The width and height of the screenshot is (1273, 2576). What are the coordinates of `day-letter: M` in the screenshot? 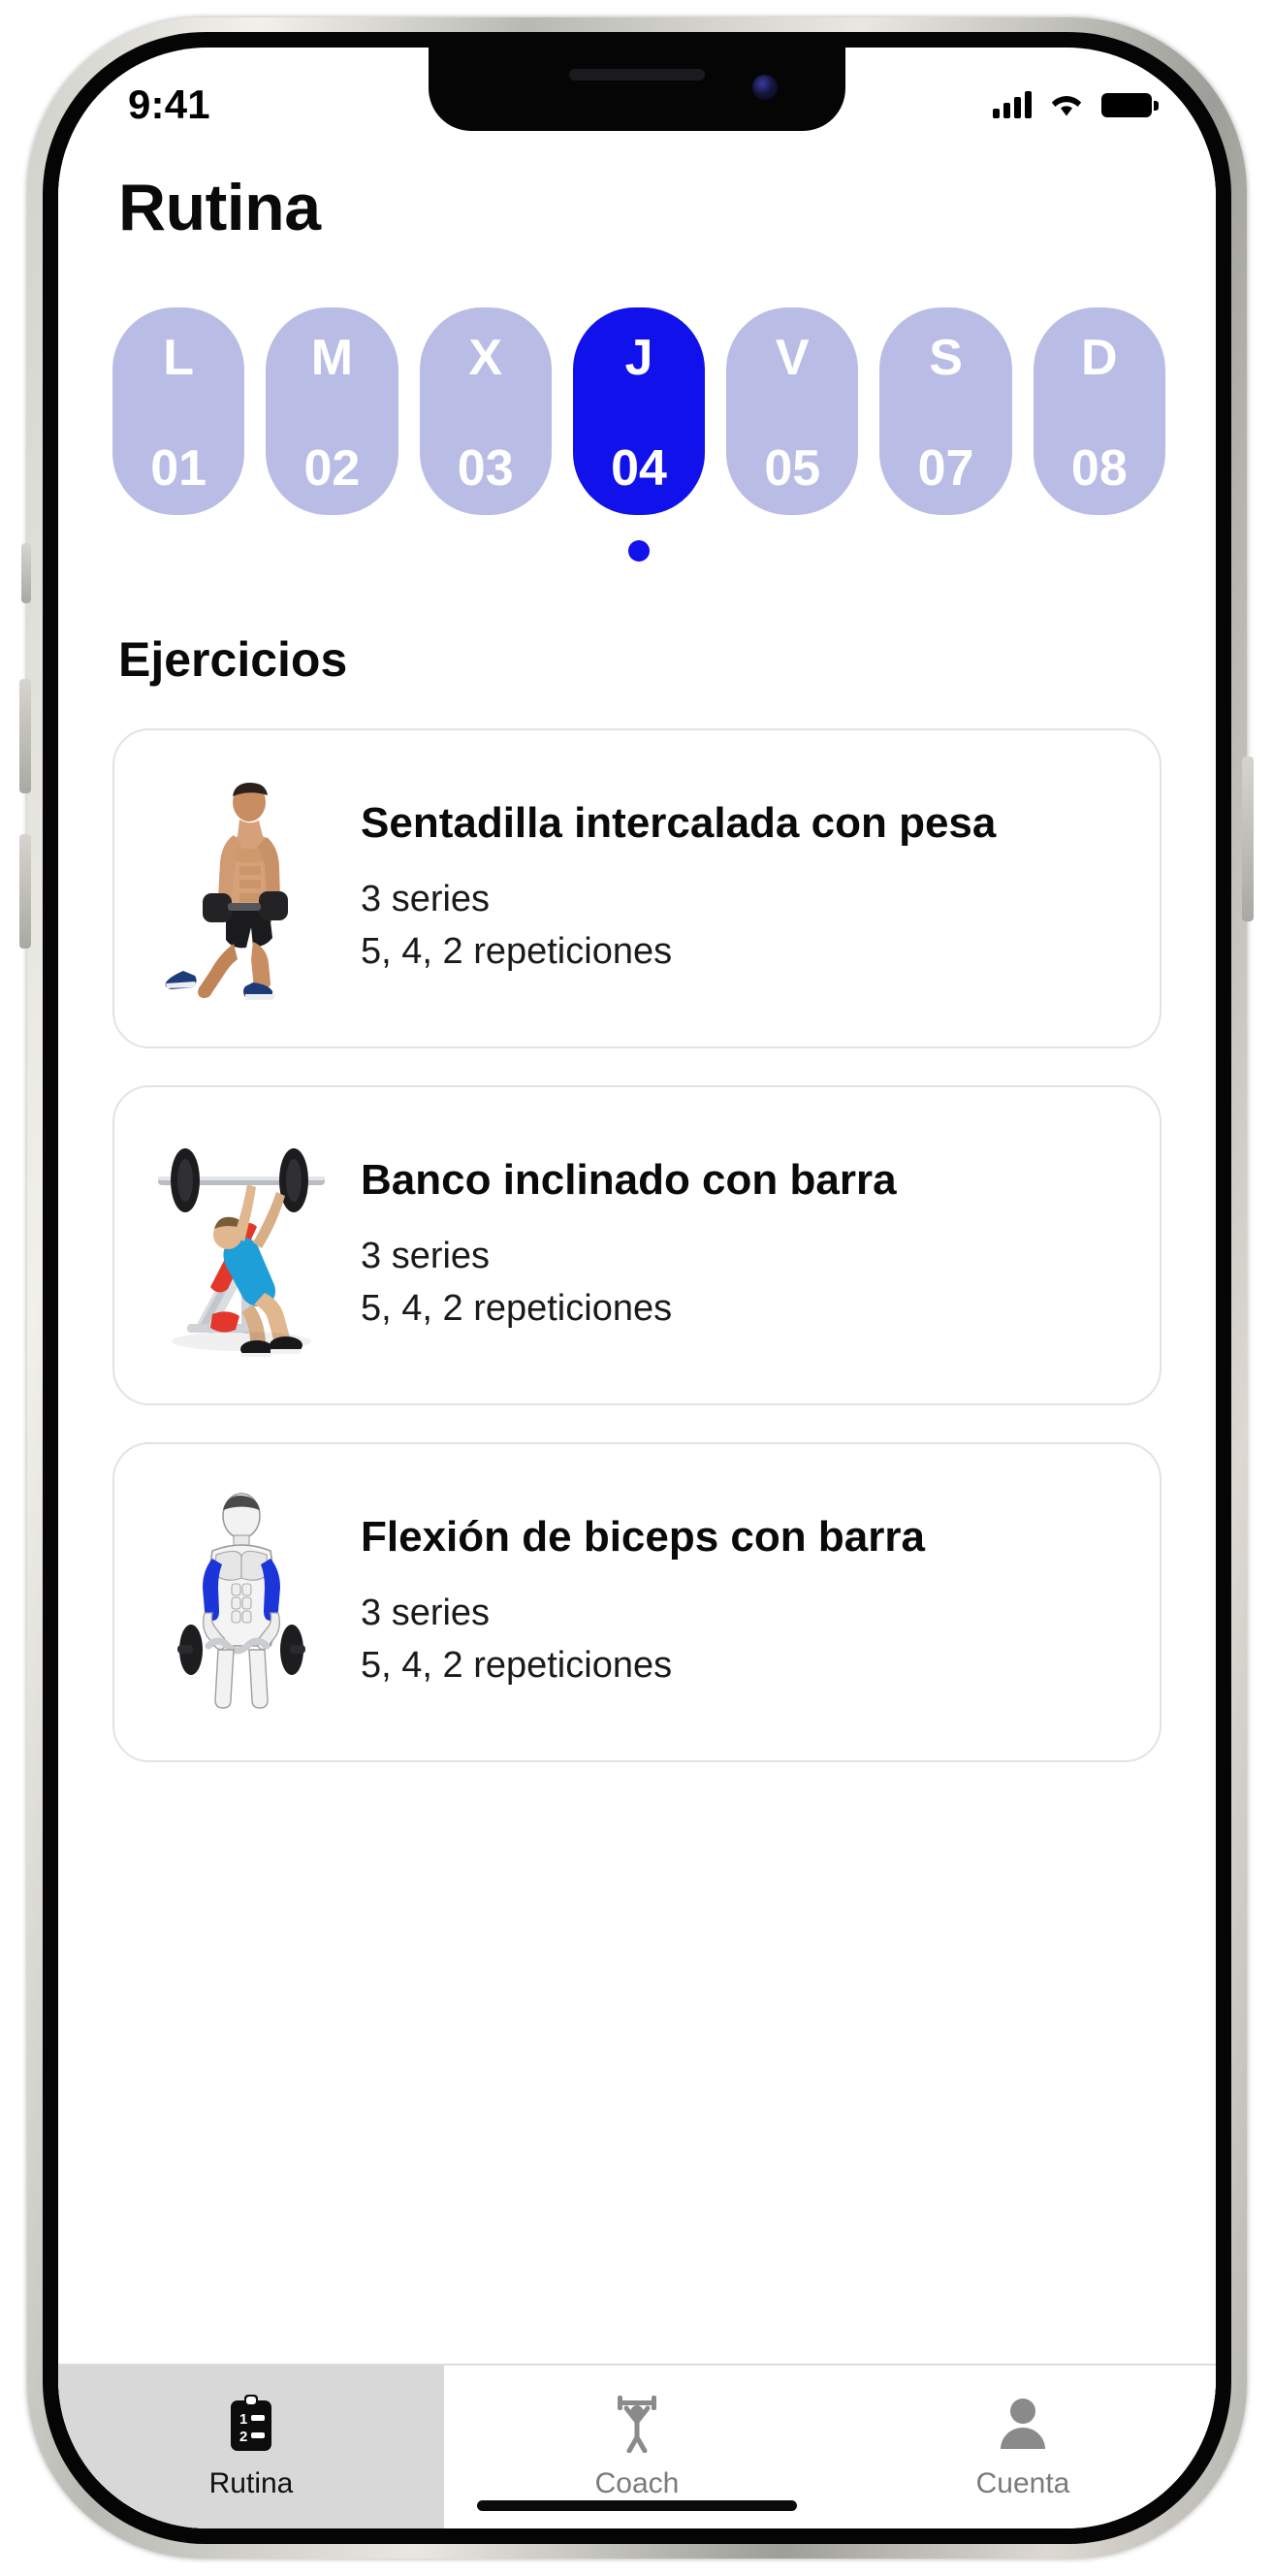 It's located at (332, 358).